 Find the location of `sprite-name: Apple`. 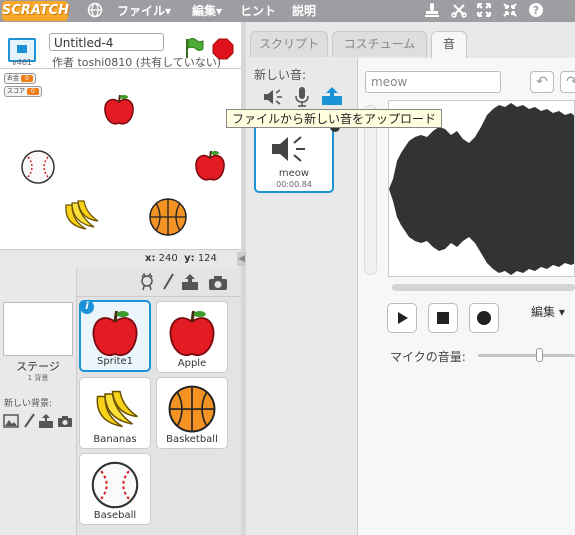

sprite-name: Apple is located at coordinates (192, 363).